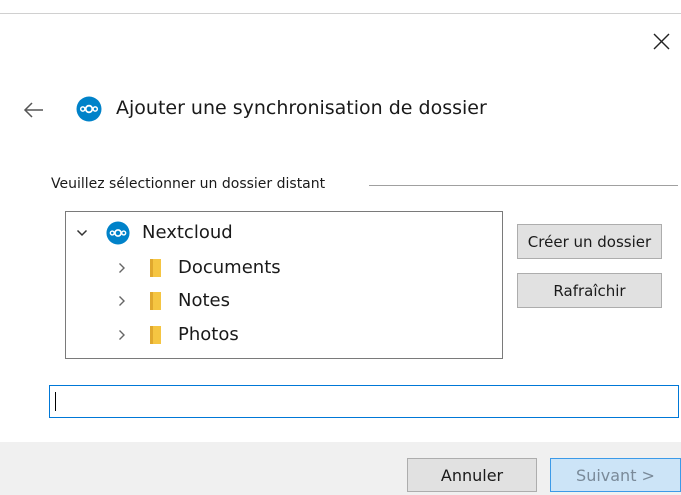 This screenshot has height=495, width=681. Describe the element at coordinates (187, 232) in the screenshot. I see `tree-item-label: Nextcloud` at that location.